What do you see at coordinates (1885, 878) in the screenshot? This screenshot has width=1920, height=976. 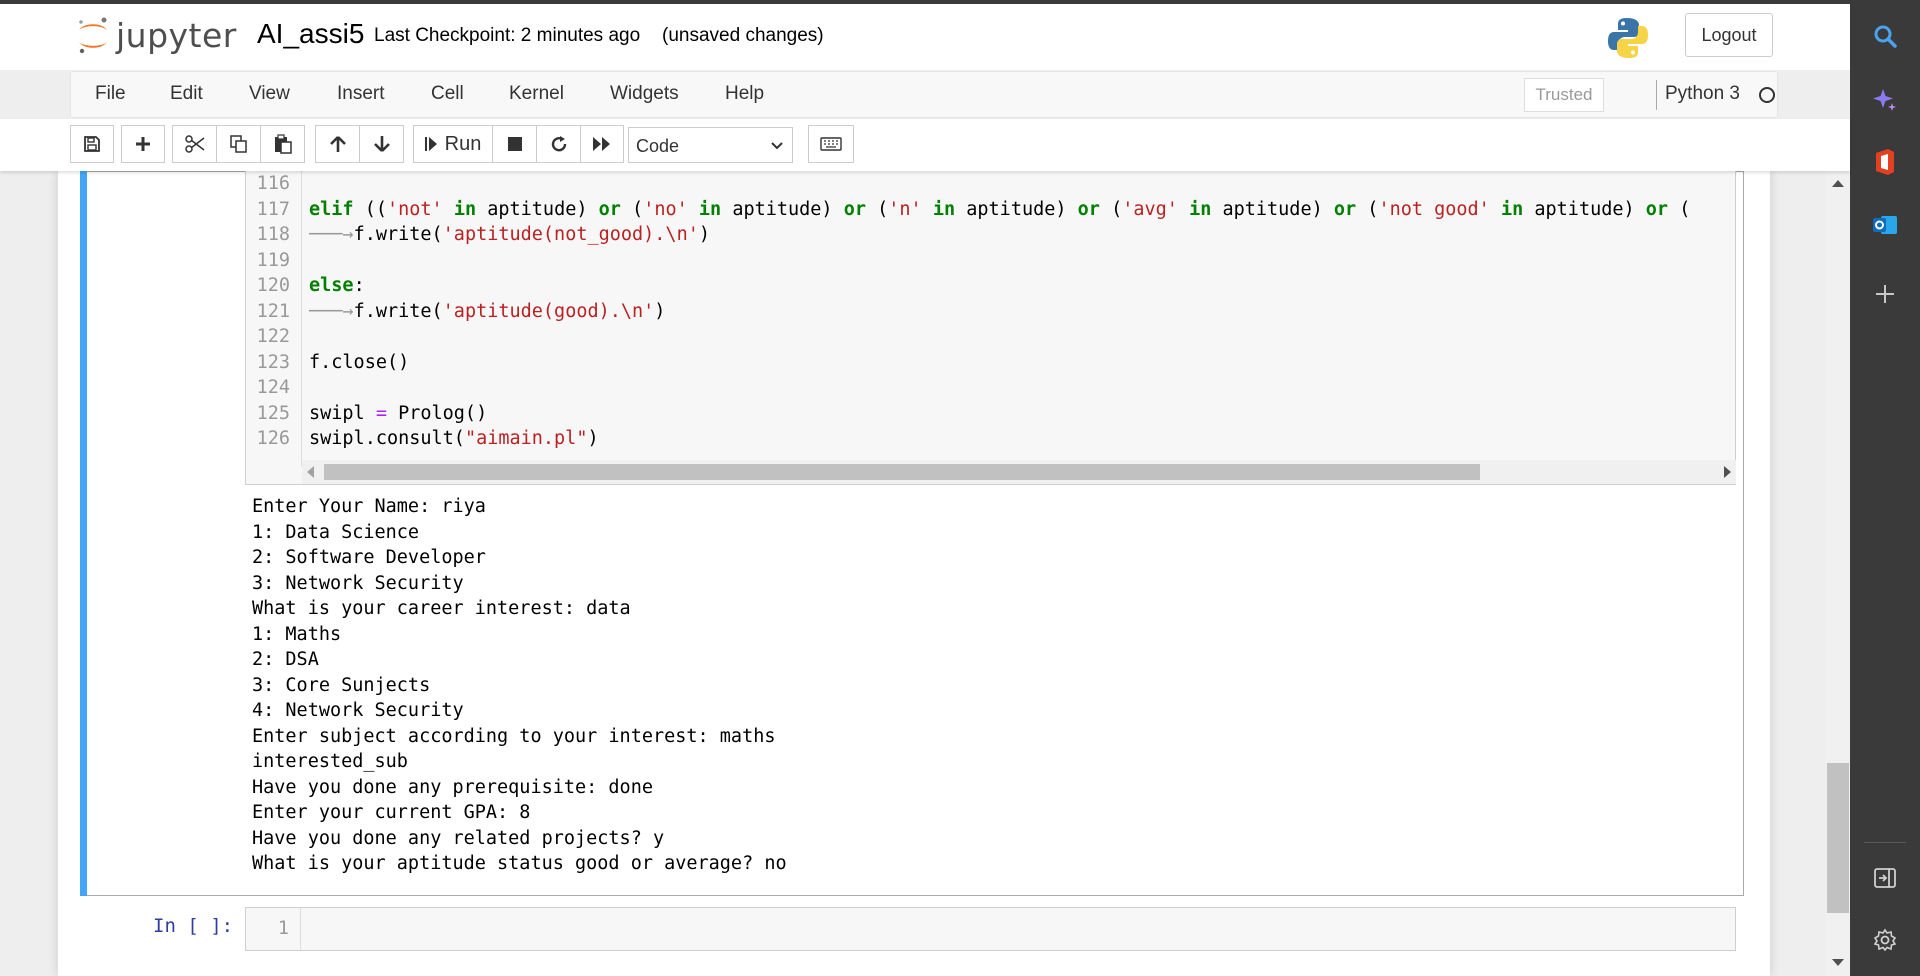 I see `hide-sidebar-icon` at bounding box center [1885, 878].